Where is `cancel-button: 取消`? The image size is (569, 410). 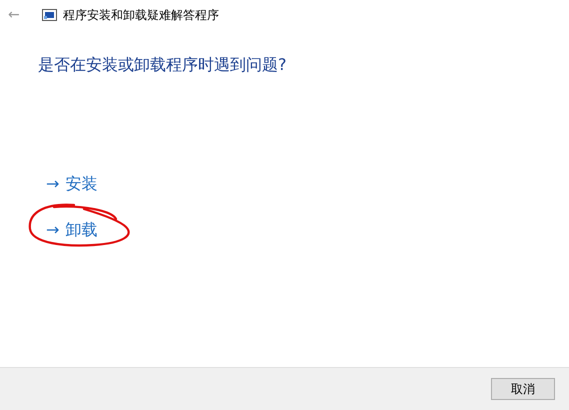
cancel-button: 取消 is located at coordinates (523, 389).